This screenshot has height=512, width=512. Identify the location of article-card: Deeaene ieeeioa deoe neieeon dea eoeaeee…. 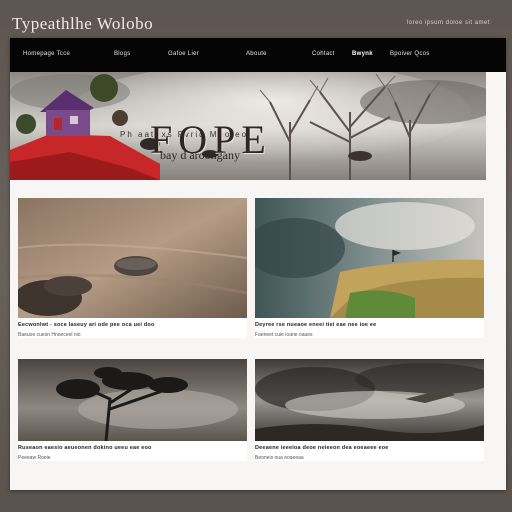
(369, 410).